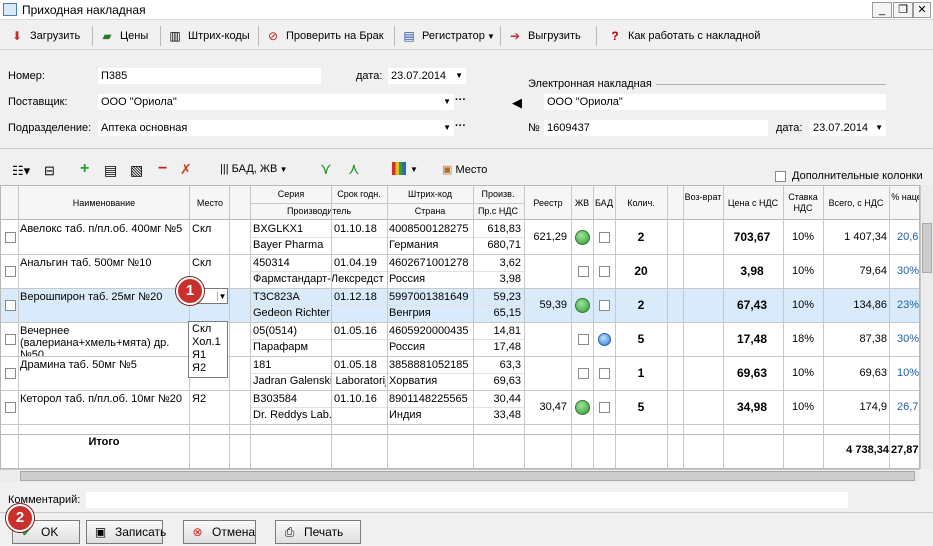 Image resolution: width=933 pixels, height=546 pixels. I want to click on totals-markup: 27,87, so click(905, 450).